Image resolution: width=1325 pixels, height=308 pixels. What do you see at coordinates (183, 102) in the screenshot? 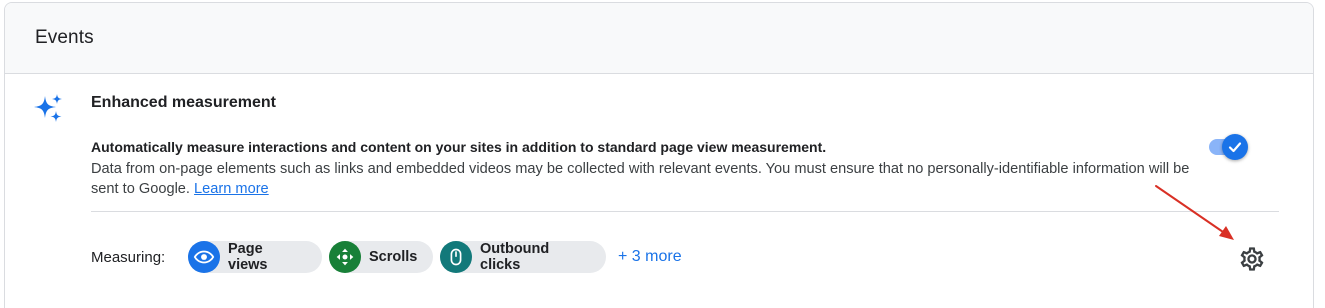
I see `section-title: Enhanced measurement` at bounding box center [183, 102].